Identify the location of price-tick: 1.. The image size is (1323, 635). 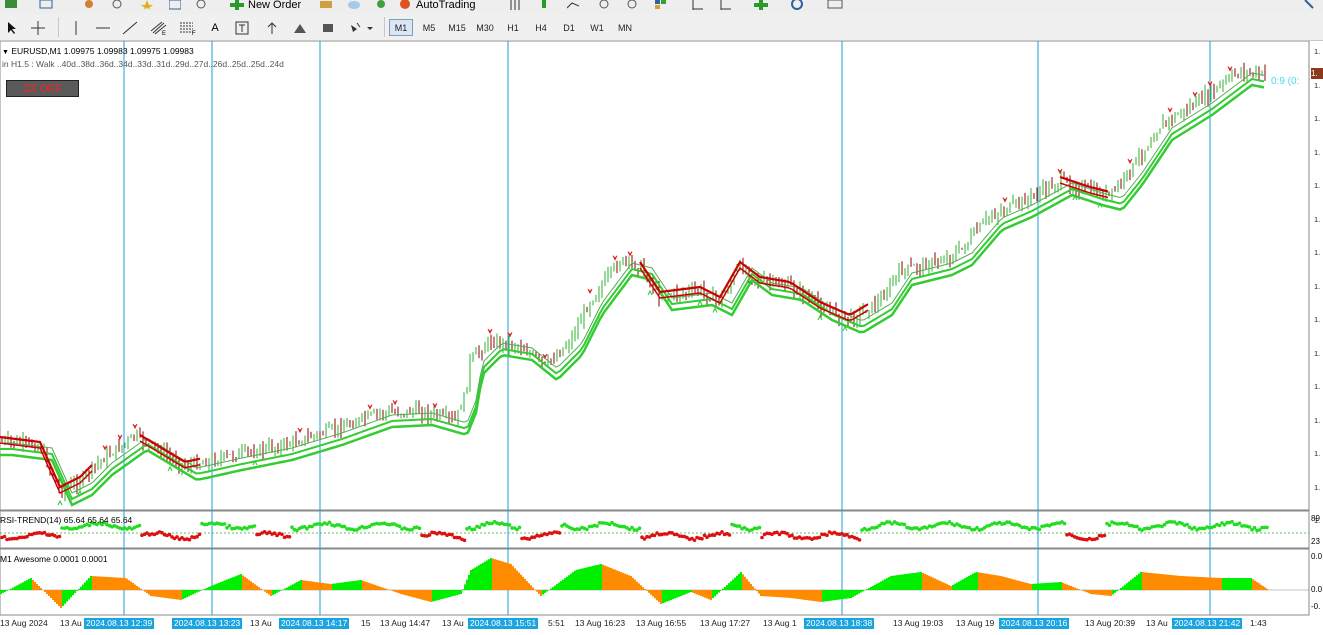
(1317, 118).